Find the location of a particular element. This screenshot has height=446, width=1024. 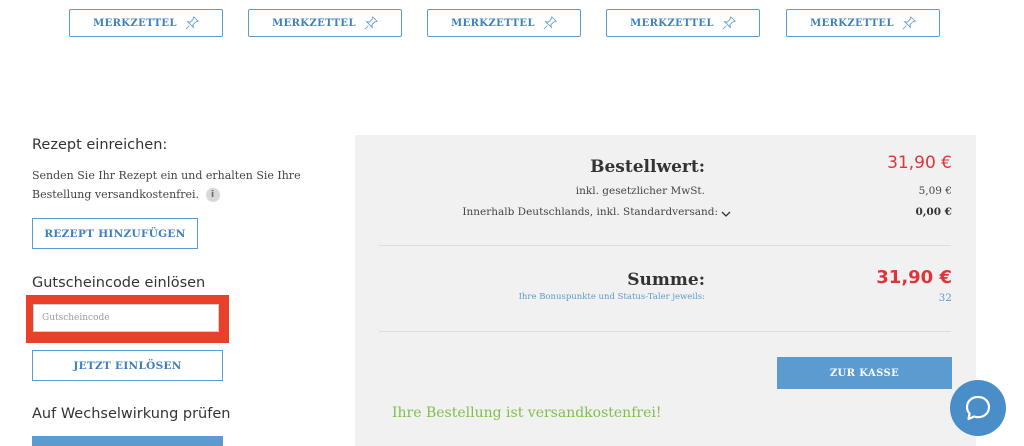

bestellwert-label: Bestellwert: is located at coordinates (647, 167).